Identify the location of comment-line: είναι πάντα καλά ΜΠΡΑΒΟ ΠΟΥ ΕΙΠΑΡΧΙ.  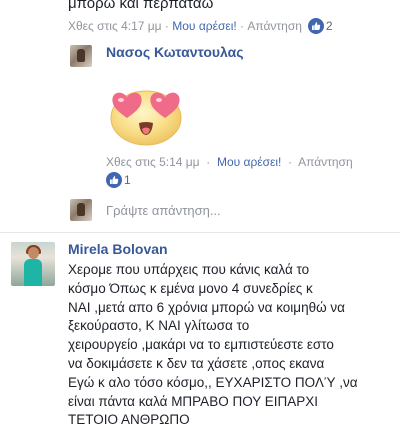
(193, 401).